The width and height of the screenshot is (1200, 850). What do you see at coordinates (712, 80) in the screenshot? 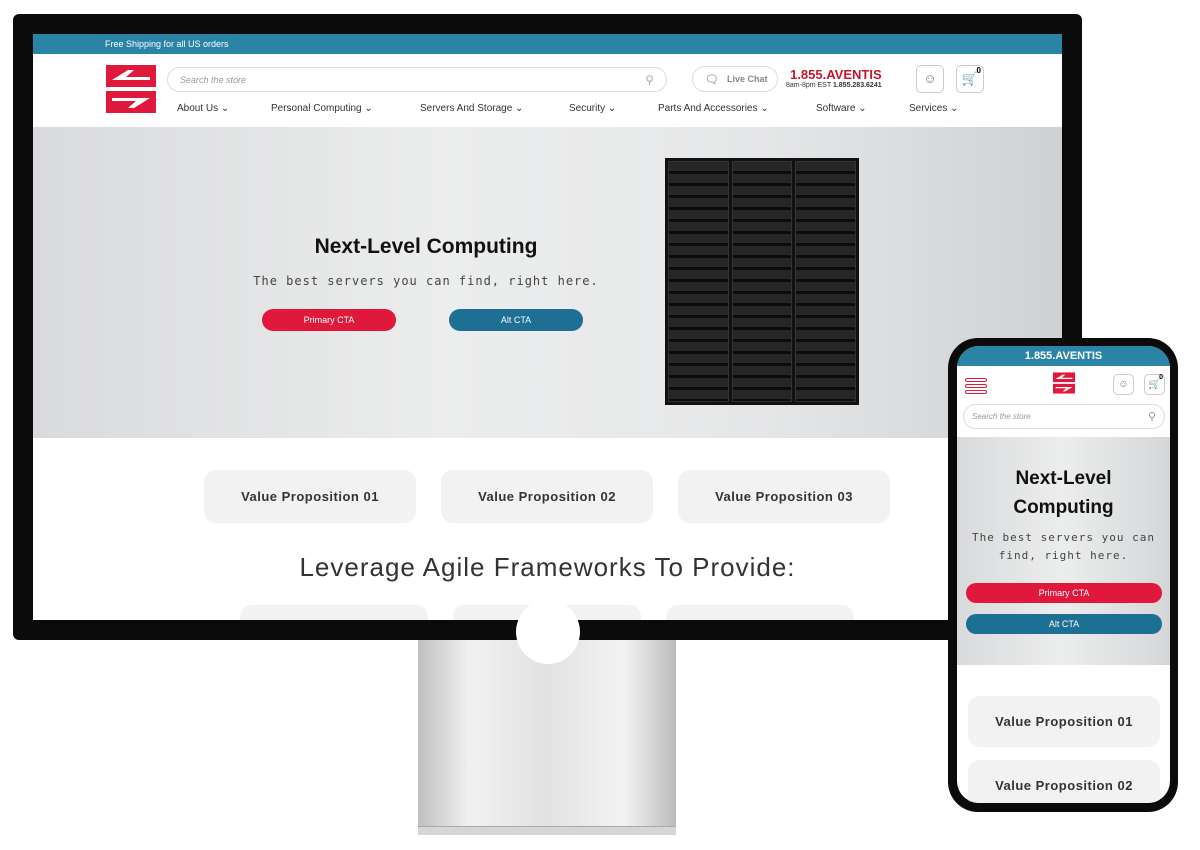
I see `chat-icon: 🗨` at bounding box center [712, 80].